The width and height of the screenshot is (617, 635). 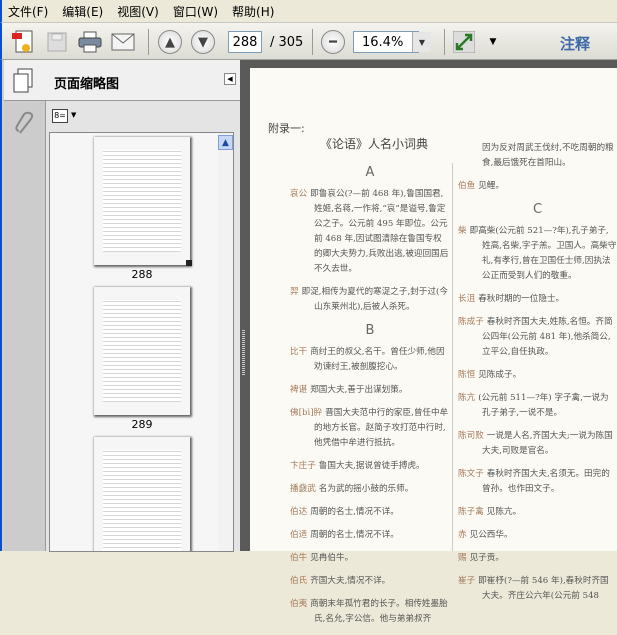 I want to click on minus-icon: ━, so click(x=333, y=42).